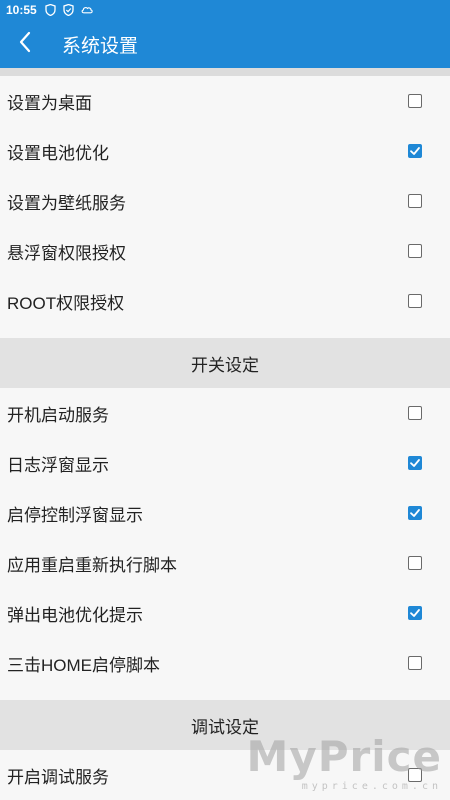 This screenshot has width=450, height=800. What do you see at coordinates (69, 10) in the screenshot?
I see `shield-check-icon` at bounding box center [69, 10].